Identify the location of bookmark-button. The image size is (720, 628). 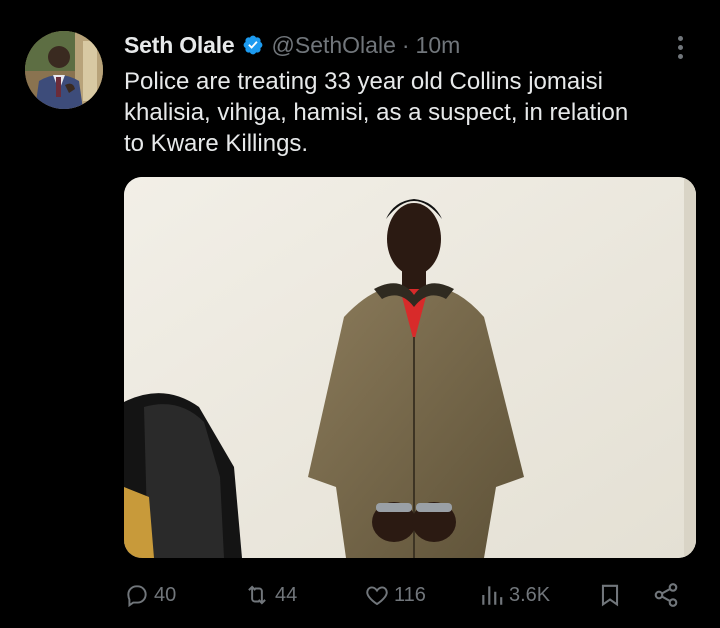
(610, 595).